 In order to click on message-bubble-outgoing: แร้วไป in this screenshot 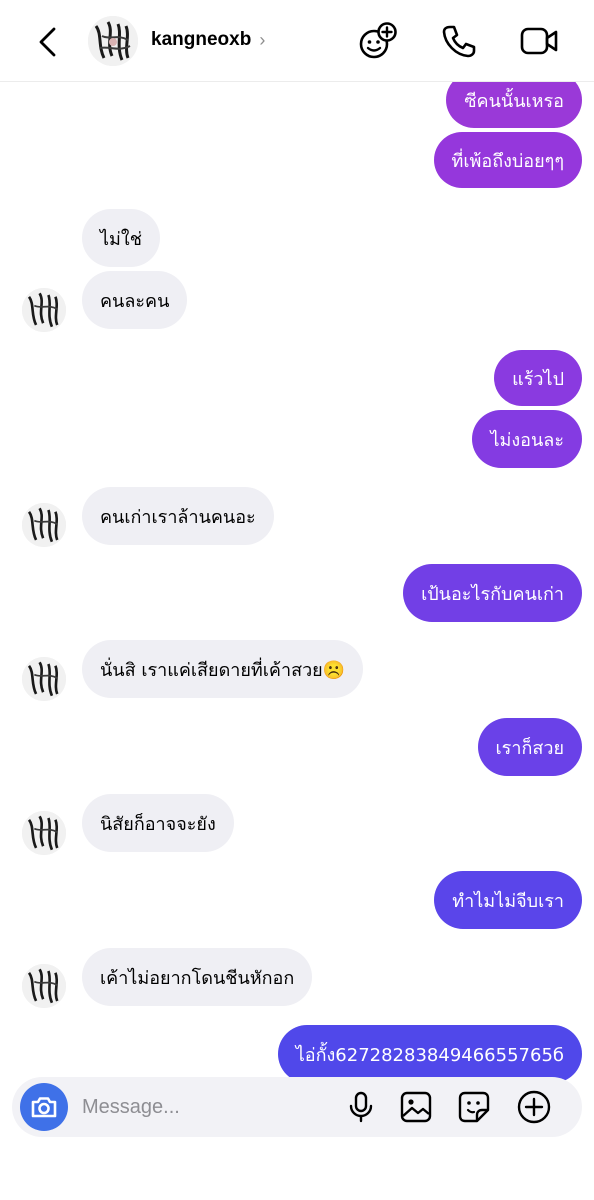, I will do `click(538, 378)`.